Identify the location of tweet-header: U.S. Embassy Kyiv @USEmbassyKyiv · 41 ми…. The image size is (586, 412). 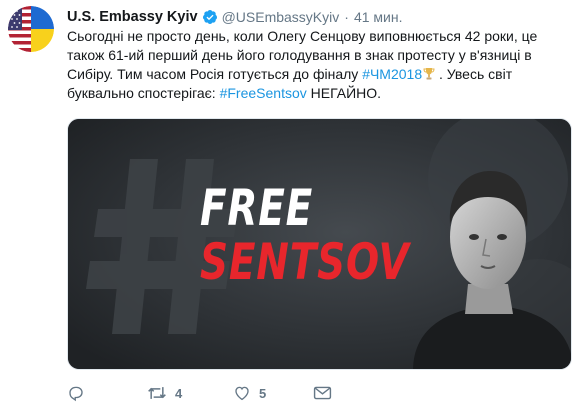
(234, 17).